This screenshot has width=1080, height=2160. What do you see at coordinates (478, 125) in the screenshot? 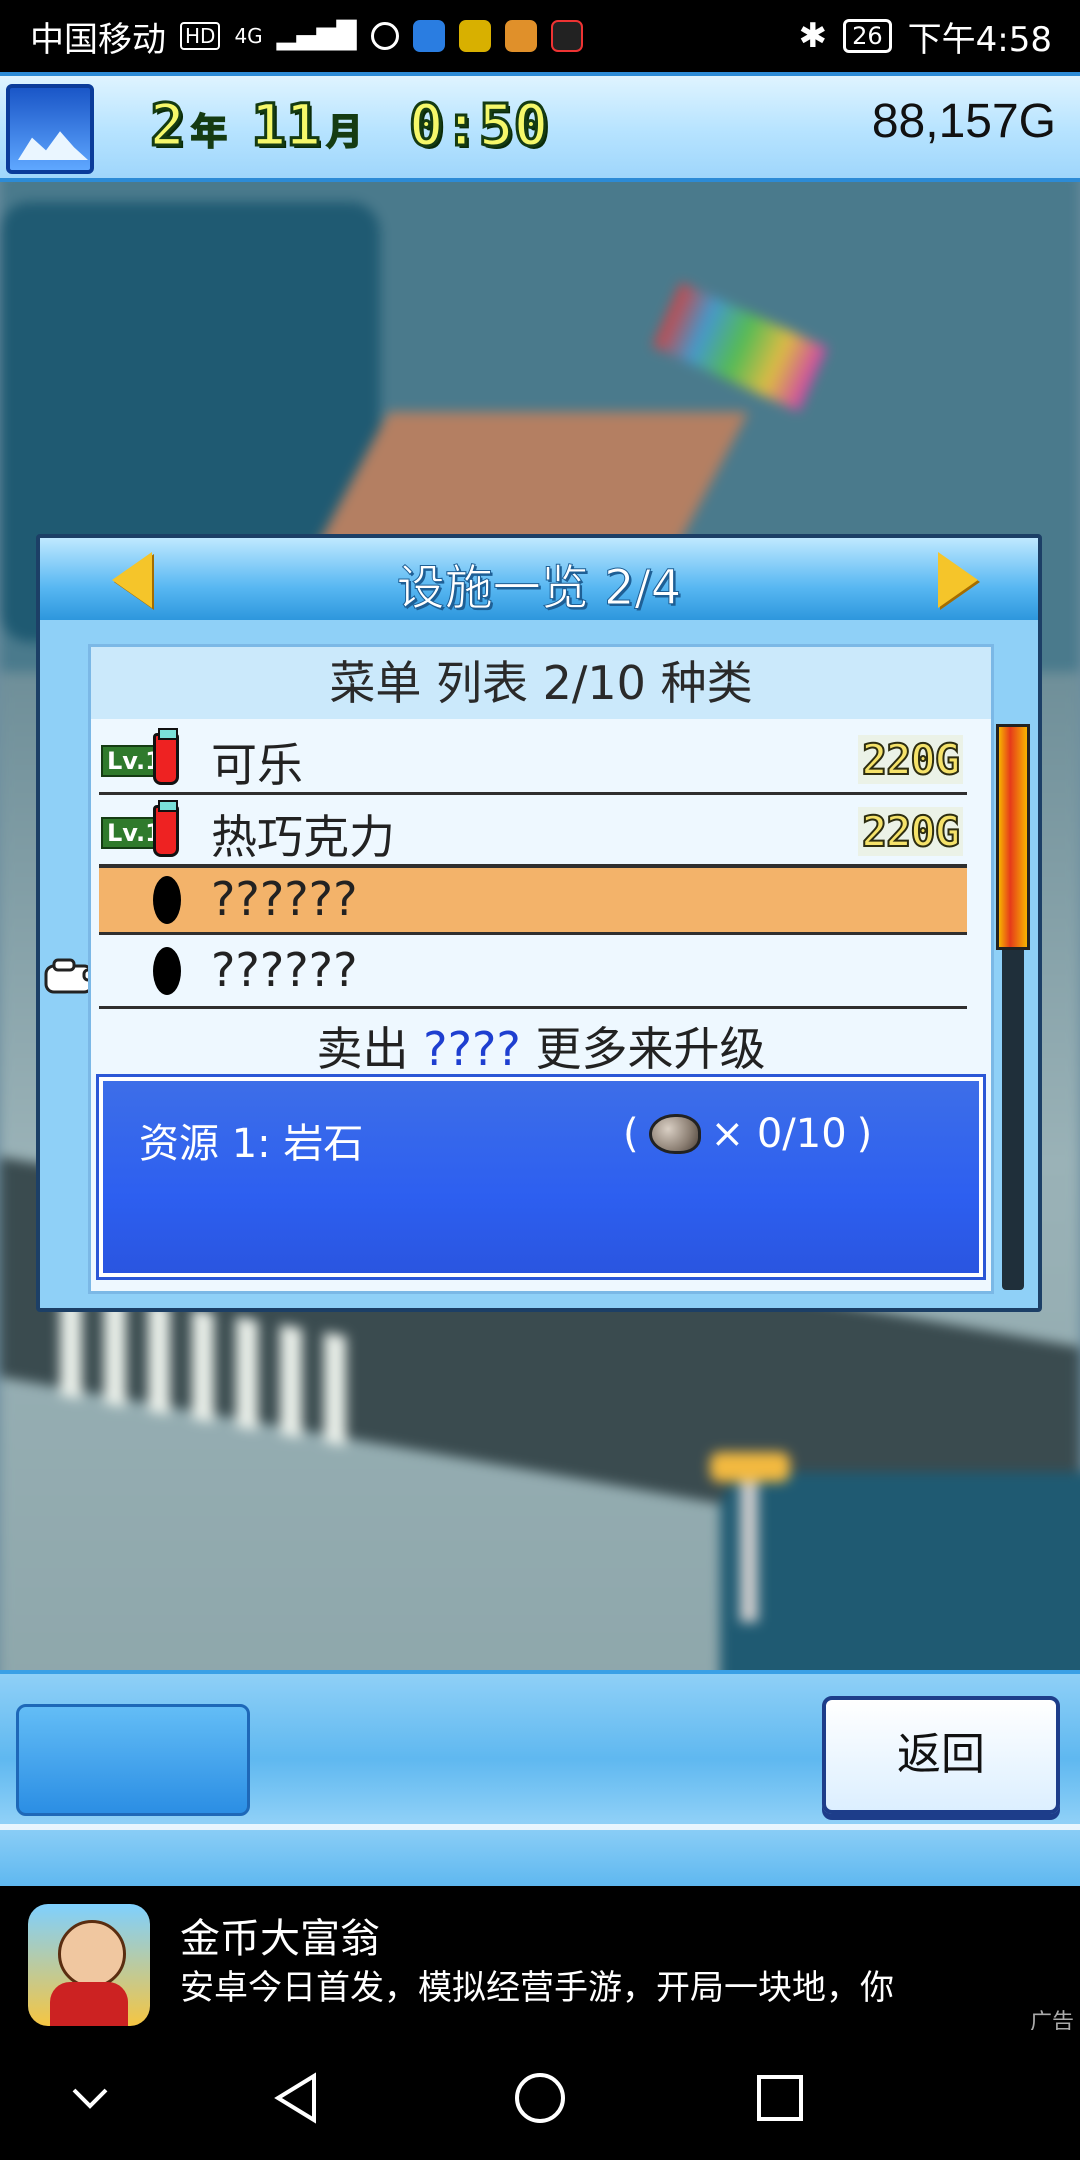
I see `game-time: 0:50` at bounding box center [478, 125].